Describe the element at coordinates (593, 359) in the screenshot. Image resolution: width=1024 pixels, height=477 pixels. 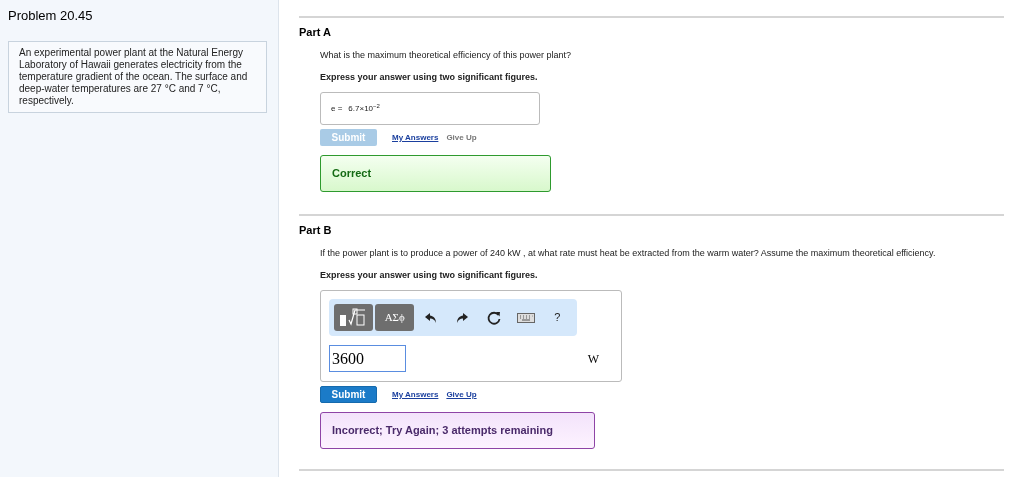
I see `unit-label: W` at that location.